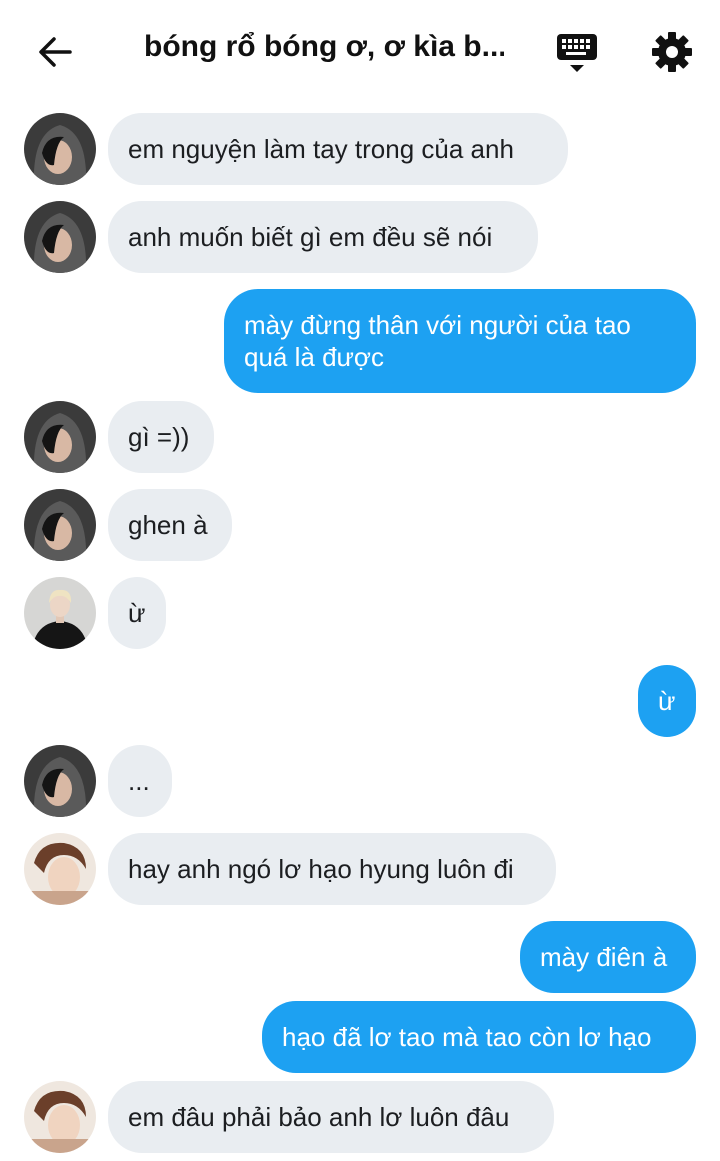  Describe the element at coordinates (323, 237) in the screenshot. I see `incoming-message: anh muốn biết gì em đều sẽ nói` at that location.